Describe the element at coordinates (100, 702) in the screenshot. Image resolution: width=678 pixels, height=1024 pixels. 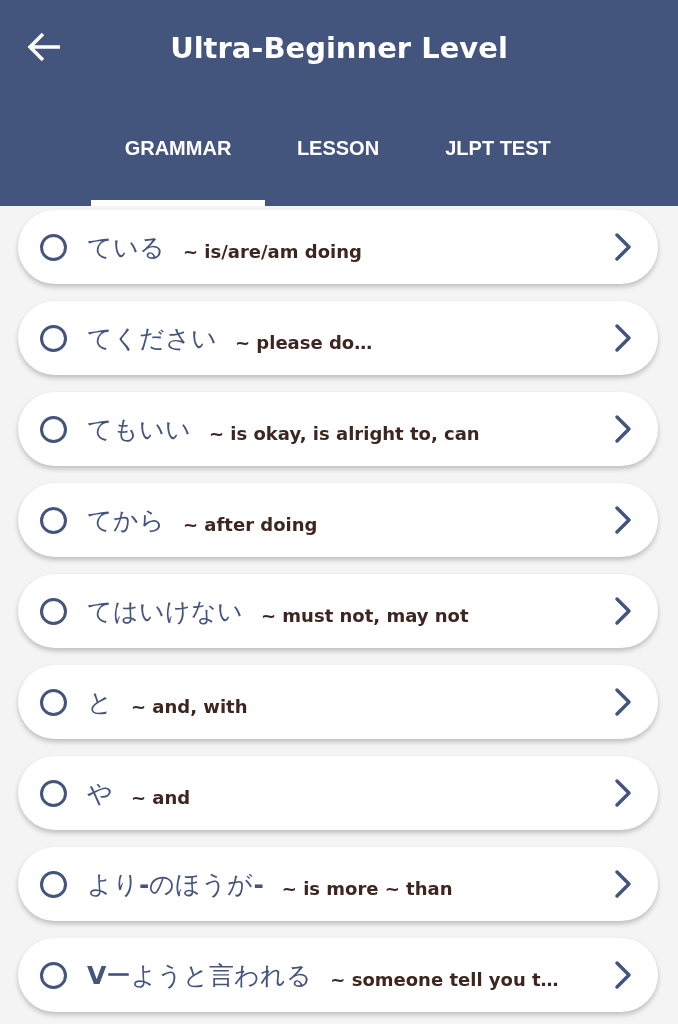
I see `grammar-pattern: と` at that location.